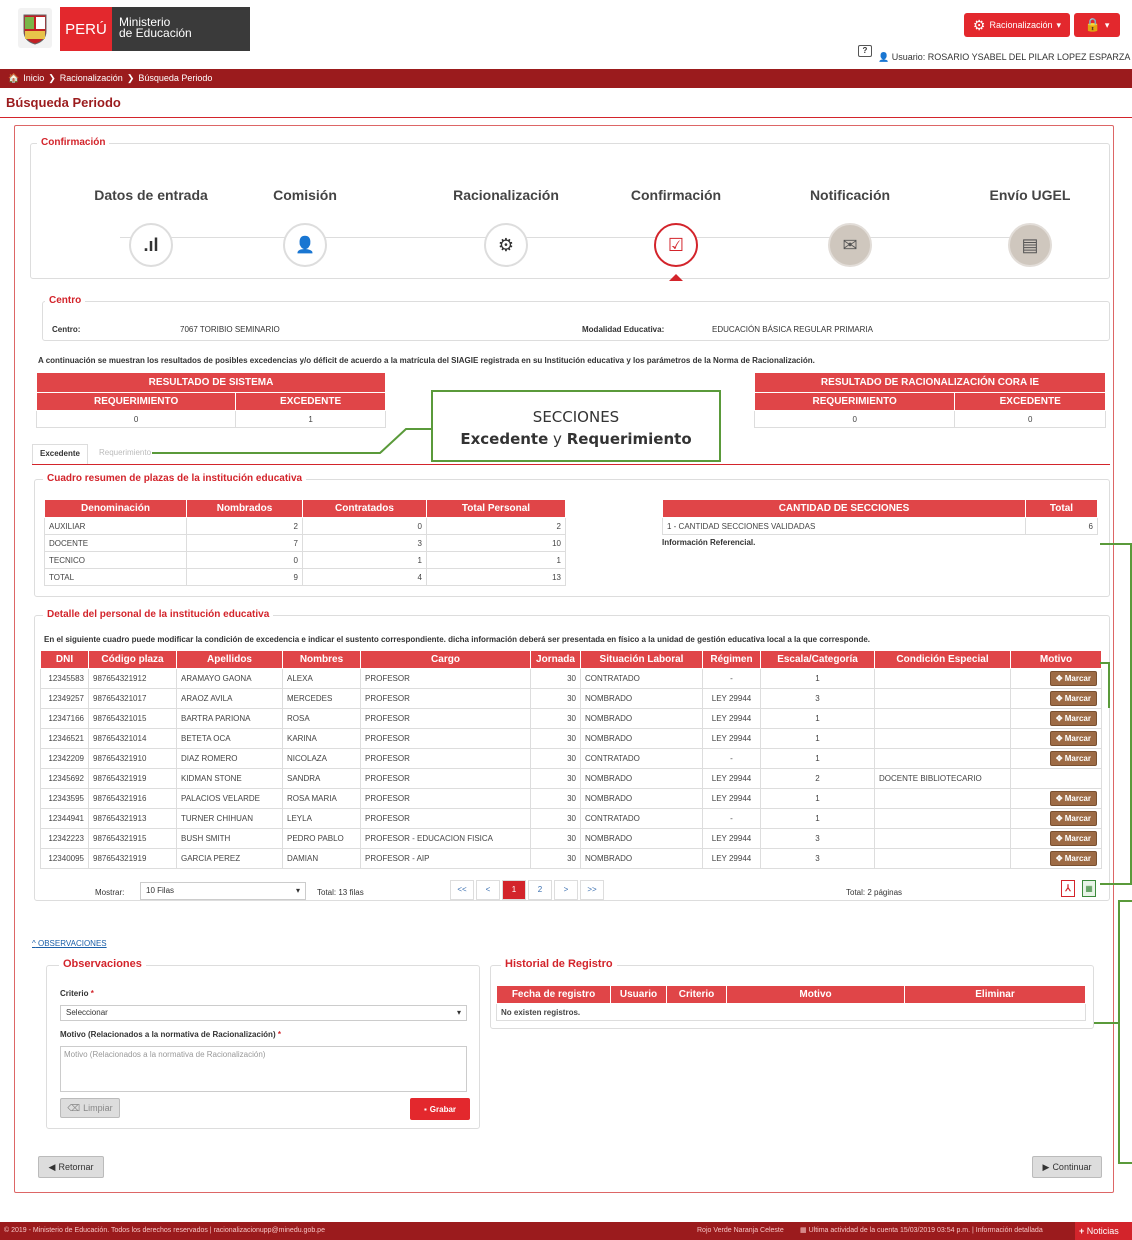 This screenshot has height=1240, width=1132. Describe the element at coordinates (33, 78) in the screenshot. I see `breadcrumb-inicio: Inicio` at that location.